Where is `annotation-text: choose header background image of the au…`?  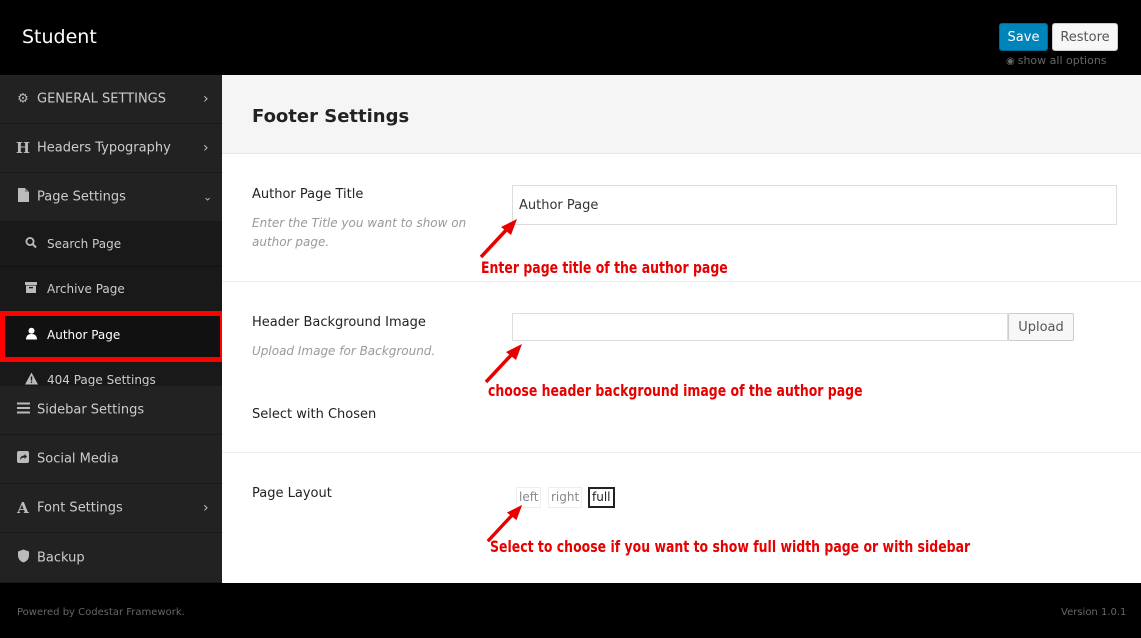 annotation-text: choose header background image of the au… is located at coordinates (675, 390).